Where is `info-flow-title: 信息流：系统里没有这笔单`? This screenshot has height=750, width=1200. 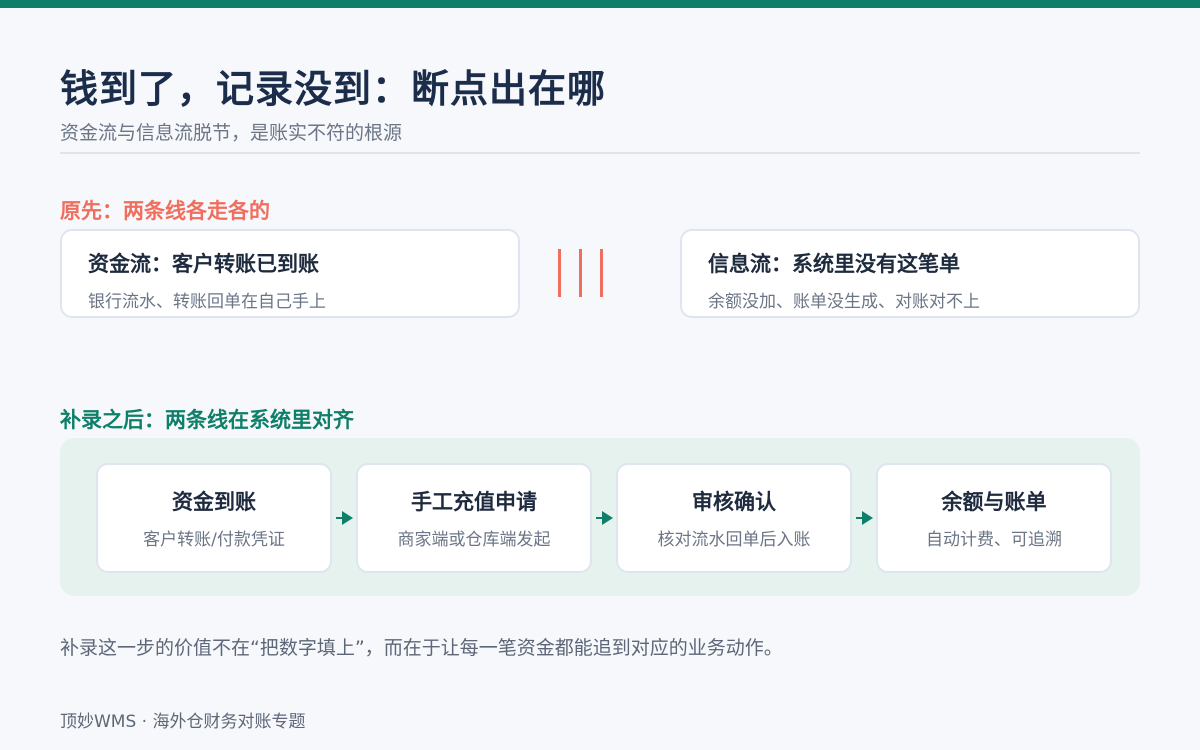 info-flow-title: 信息流：系统里没有这笔单 is located at coordinates (834, 264).